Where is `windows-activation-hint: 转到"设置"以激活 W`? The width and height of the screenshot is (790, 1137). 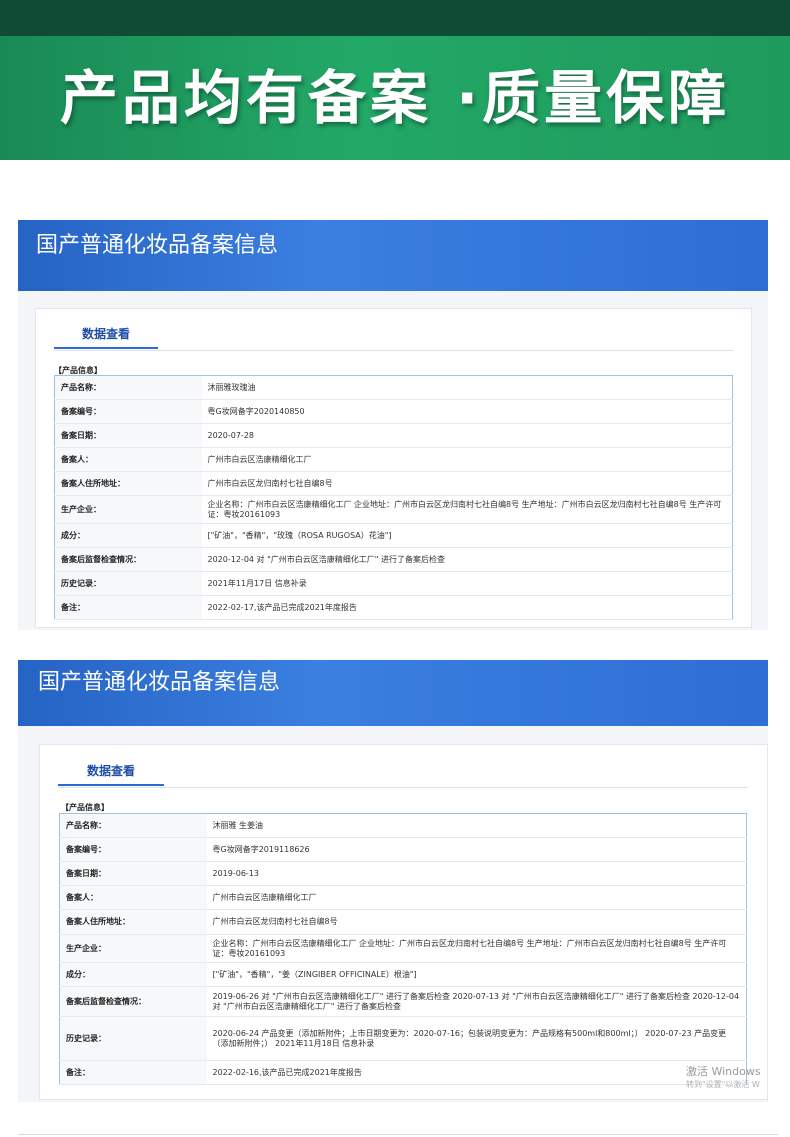
windows-activation-hint: 转到"设置"以激活 W is located at coordinates (723, 1084).